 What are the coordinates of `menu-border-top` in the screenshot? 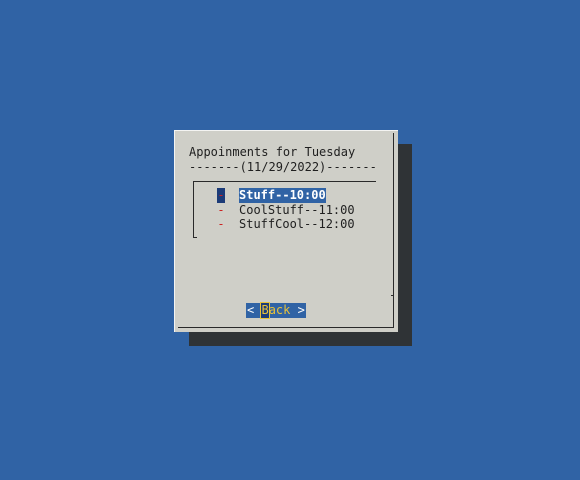 It's located at (284, 181).